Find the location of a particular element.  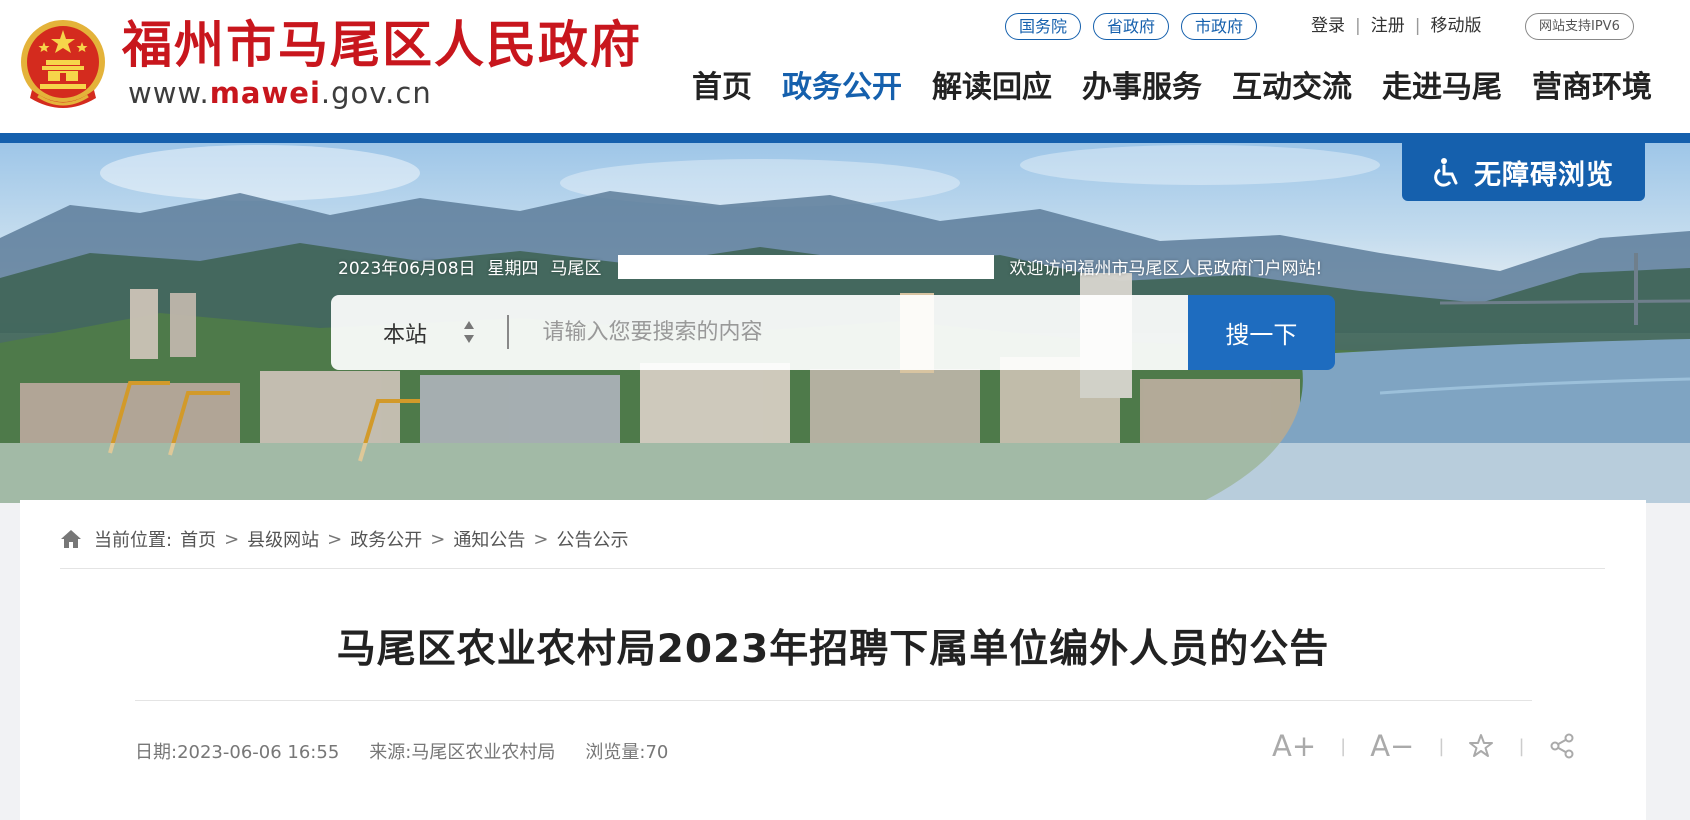

share-icon is located at coordinates (1562, 746).